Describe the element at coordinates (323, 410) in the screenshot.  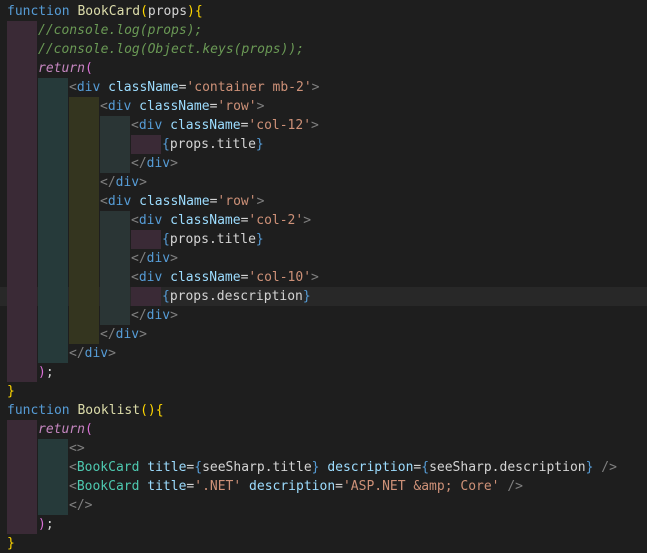
I see `code-line: function Booklist(){` at that location.